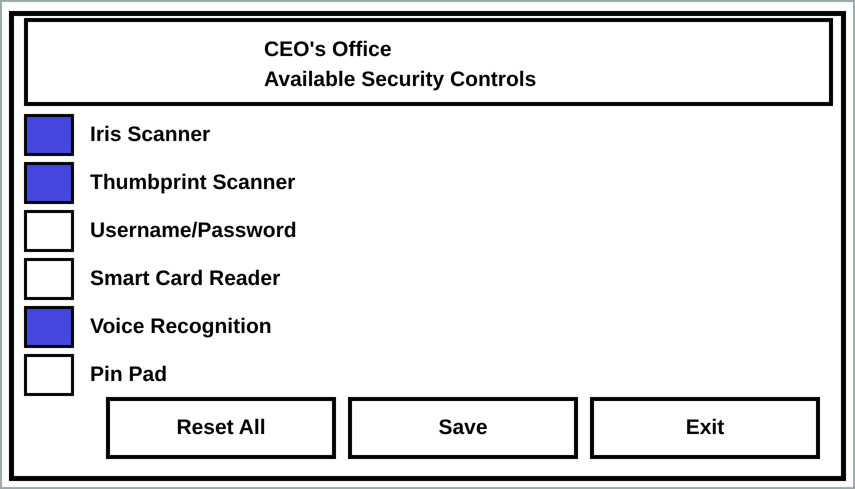 This screenshot has width=855, height=489. What do you see at coordinates (193, 231) in the screenshot?
I see `control-label: Username/Password` at bounding box center [193, 231].